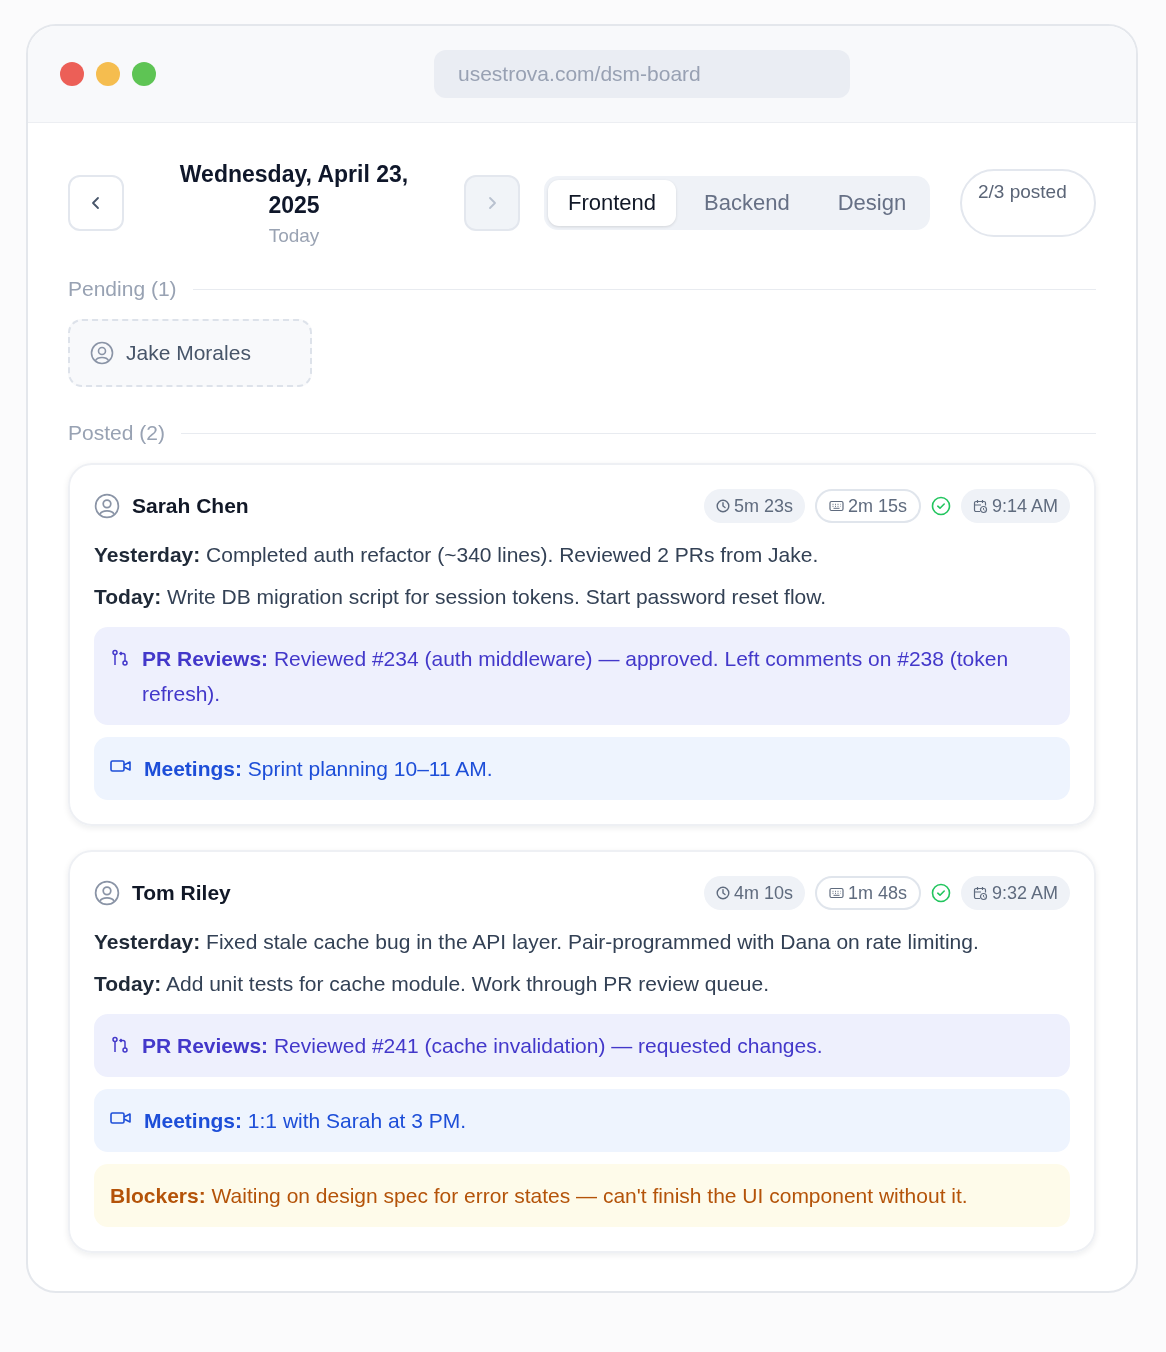  I want to click on posted-count-badge: 2/3 posted, so click(1028, 203).